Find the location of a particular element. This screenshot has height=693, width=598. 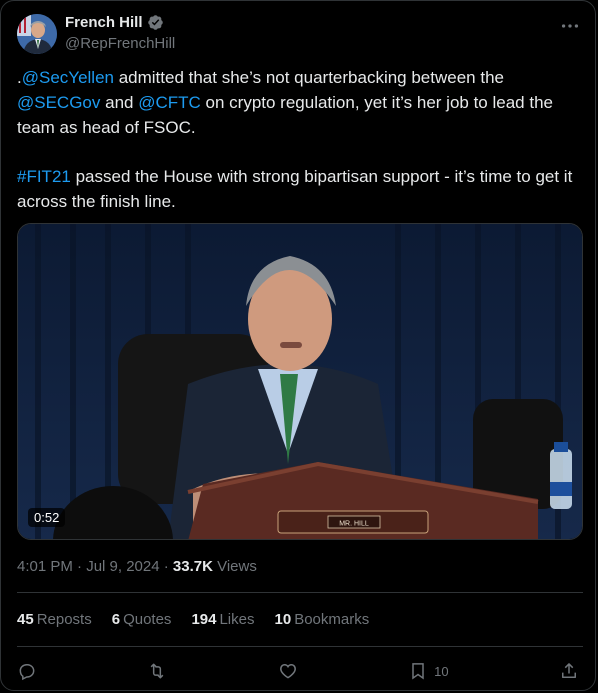

nameplate-text: MR. HILL is located at coordinates (354, 524).